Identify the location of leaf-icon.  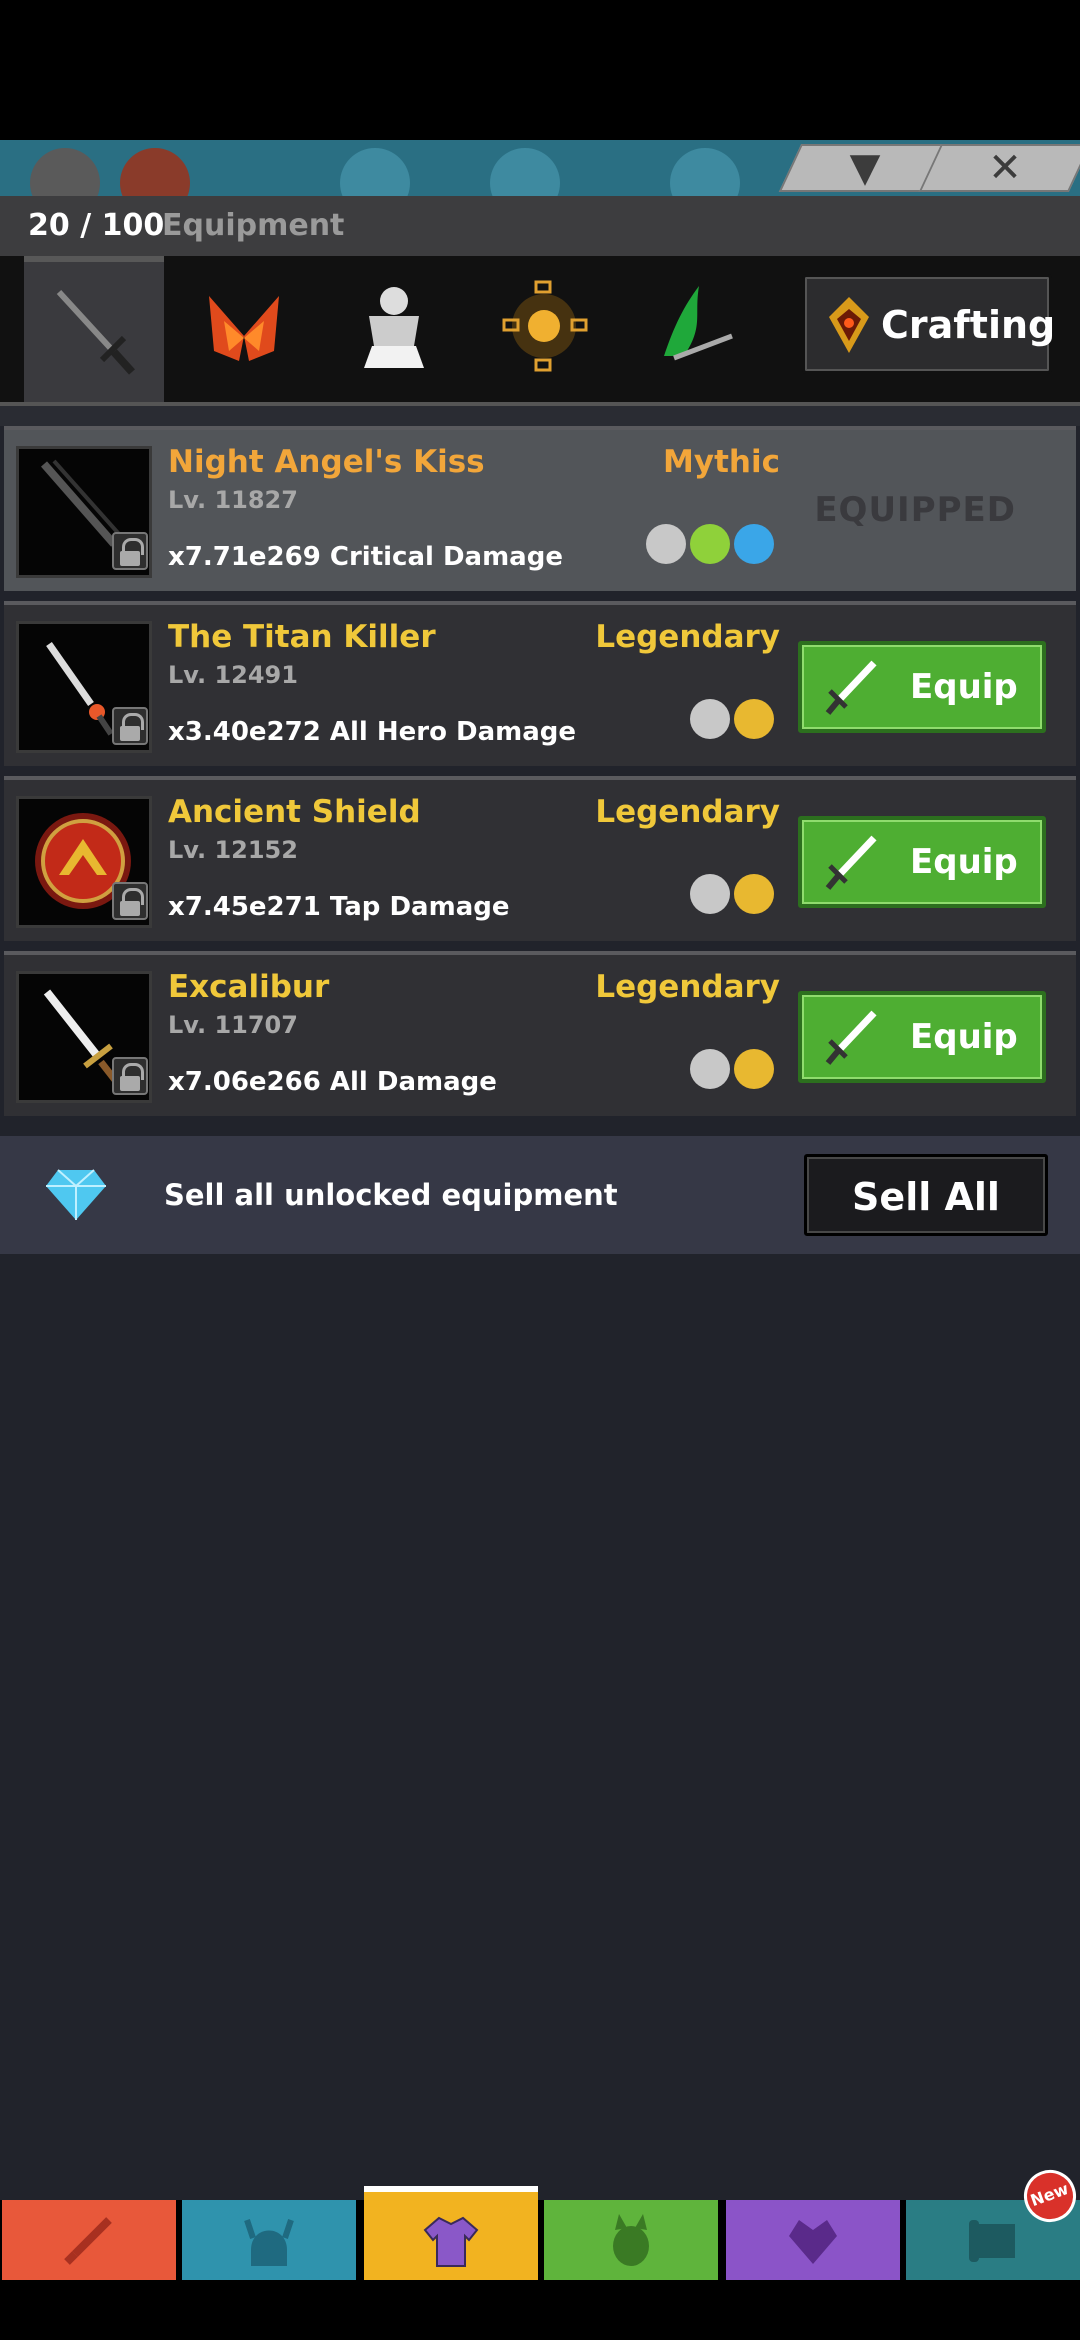
(710, 544).